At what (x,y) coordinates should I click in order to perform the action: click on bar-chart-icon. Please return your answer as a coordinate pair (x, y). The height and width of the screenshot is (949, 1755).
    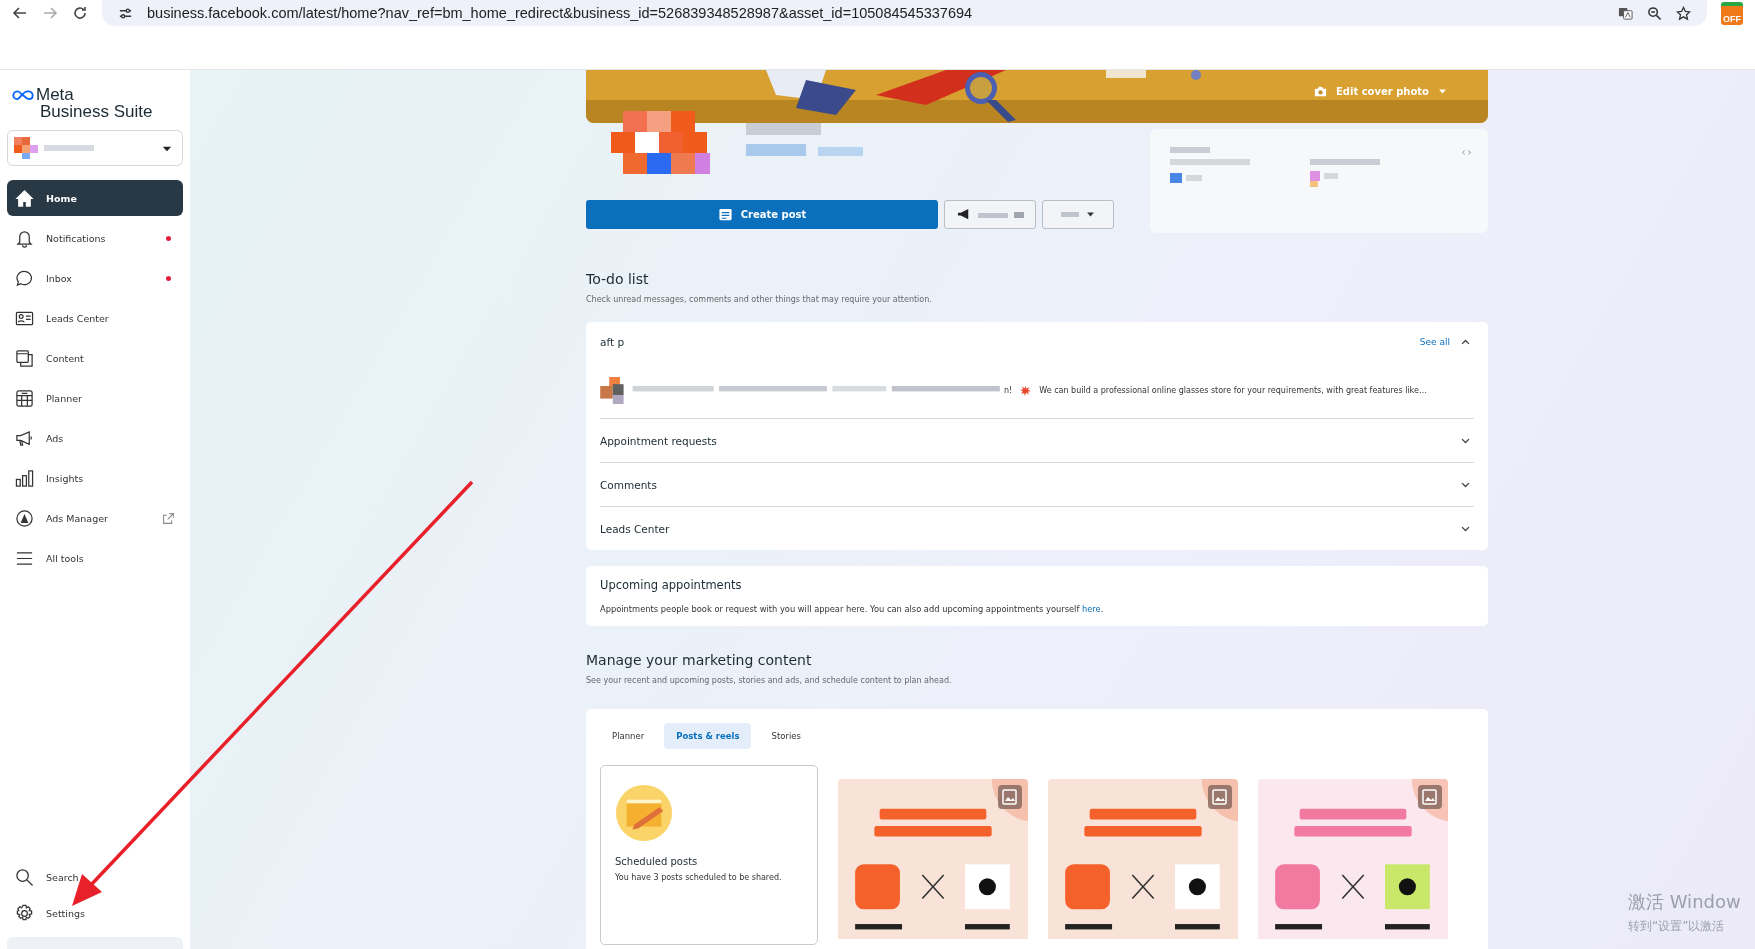
    Looking at the image, I should click on (24, 478).